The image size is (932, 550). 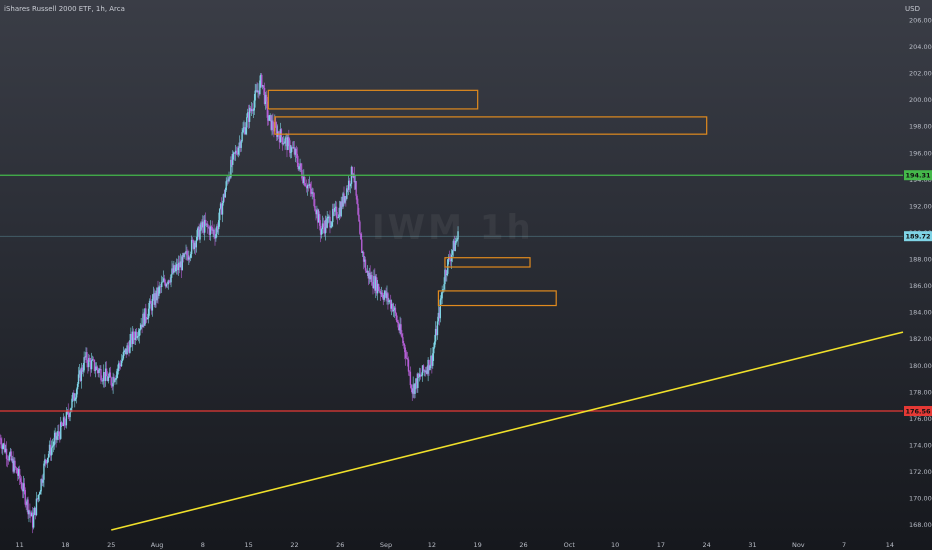 I want to click on y-tick-label: 170.00, so click(x=920, y=499).